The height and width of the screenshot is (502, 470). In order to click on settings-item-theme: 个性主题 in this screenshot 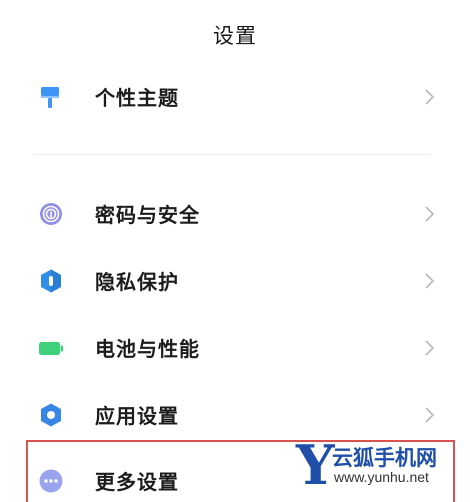, I will do `click(235, 97)`.